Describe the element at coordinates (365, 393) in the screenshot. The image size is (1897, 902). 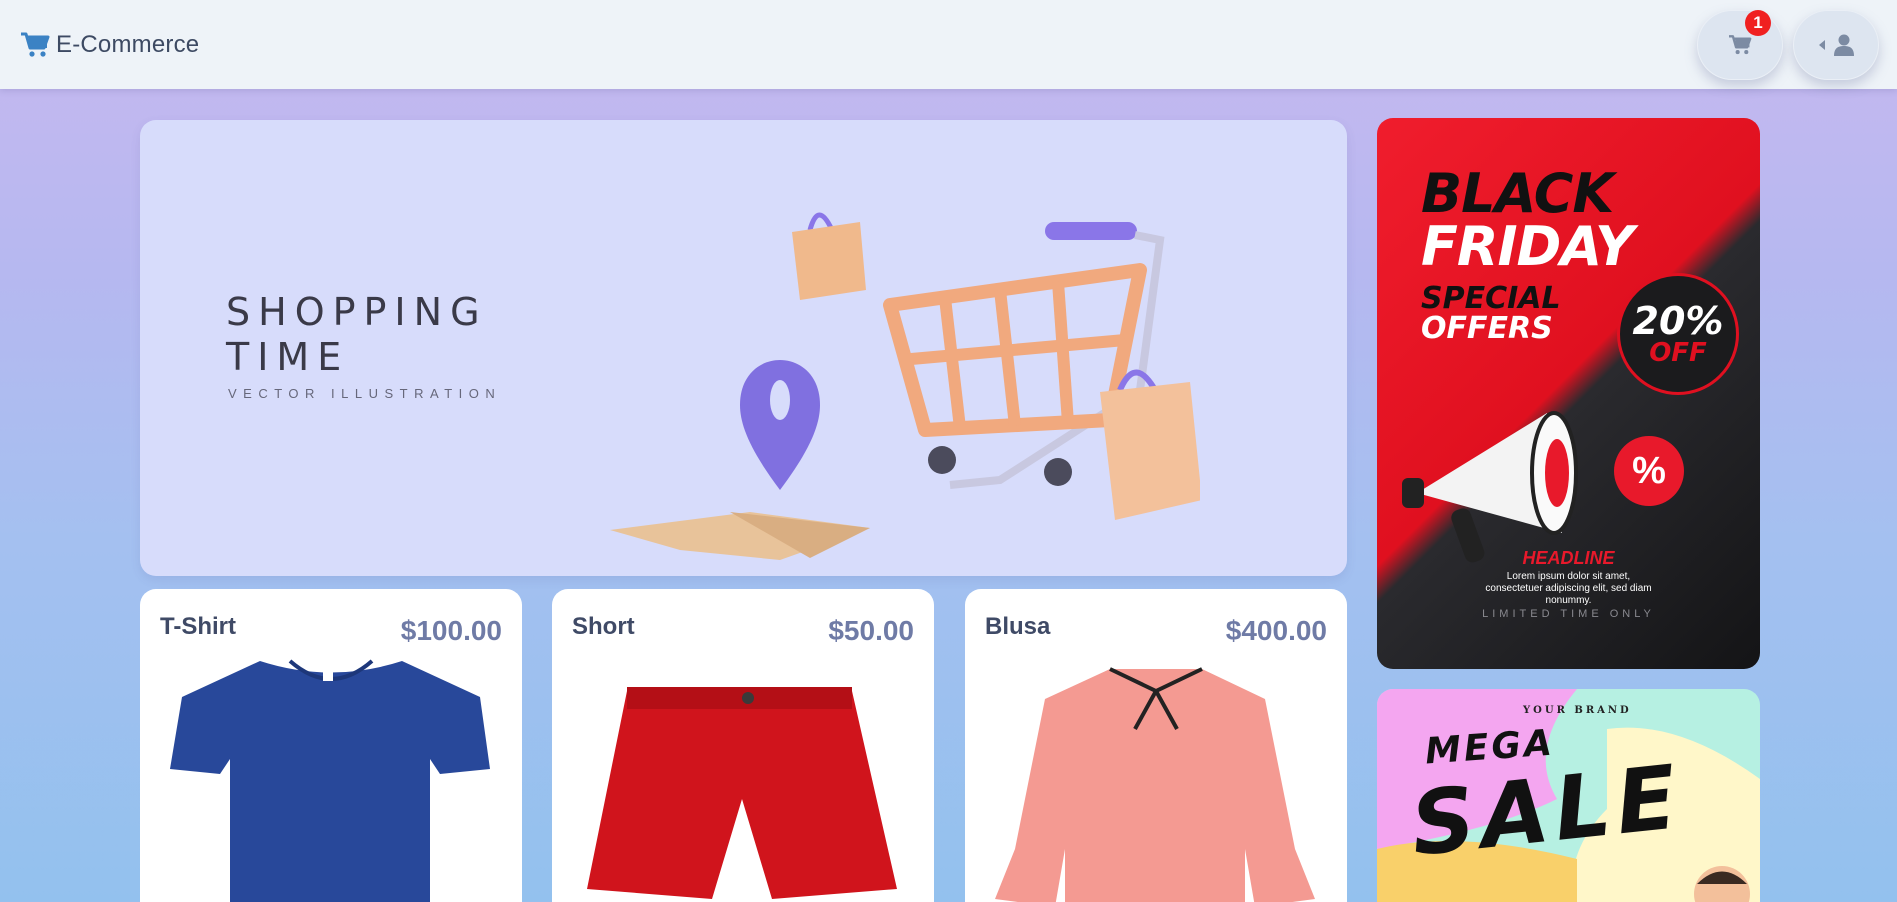
I see `hero-subtitle: VECTOR ILLUSTRATION` at that location.